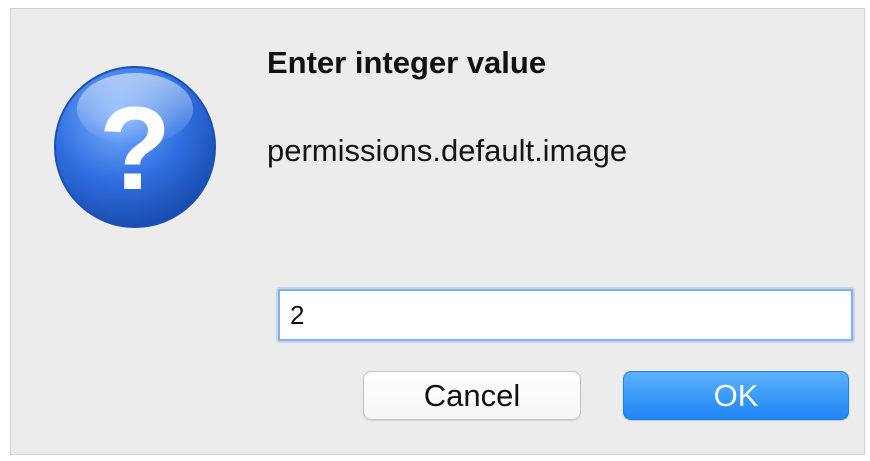  I want to click on dialog-message: permissions.default.image, so click(447, 150).